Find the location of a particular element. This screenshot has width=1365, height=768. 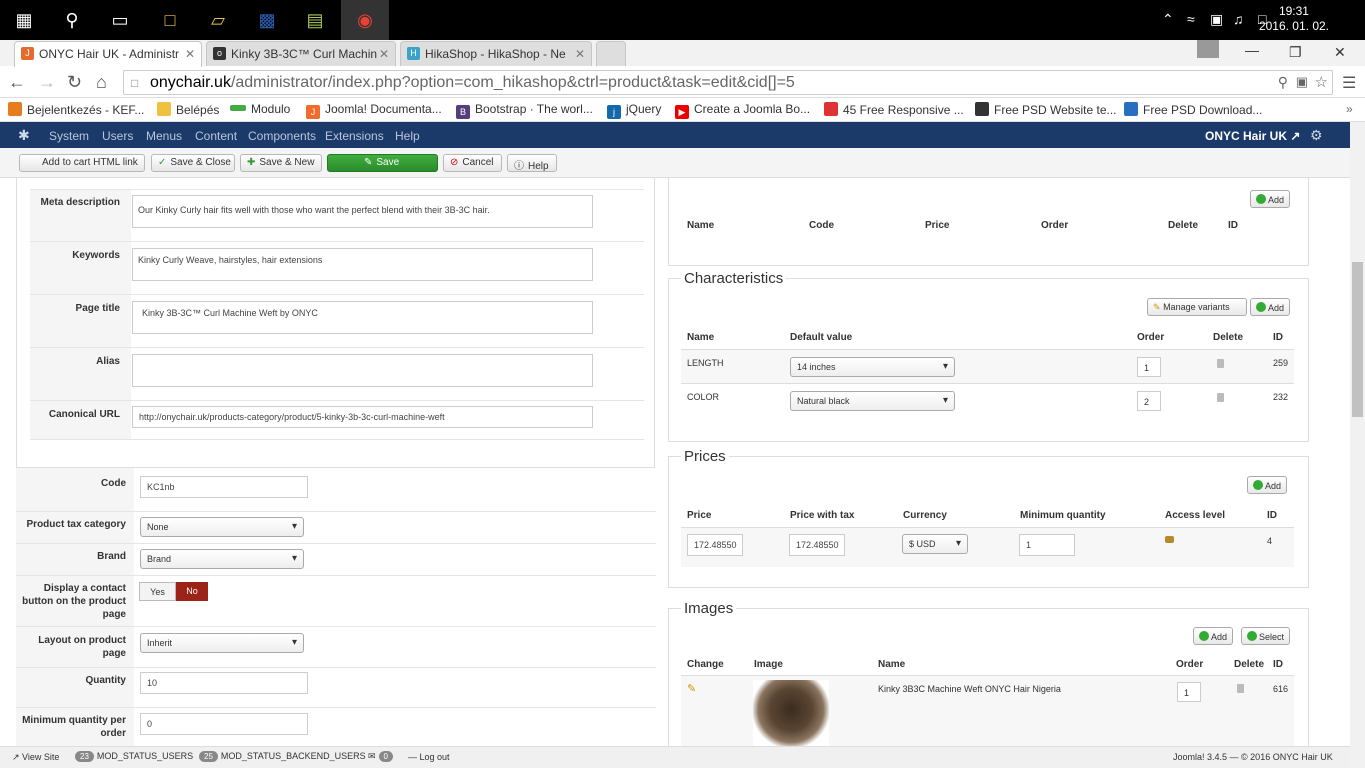

tab-kinky-product: o Kinky 3B-3C™ Curl Machin ✕ is located at coordinates (301, 53).